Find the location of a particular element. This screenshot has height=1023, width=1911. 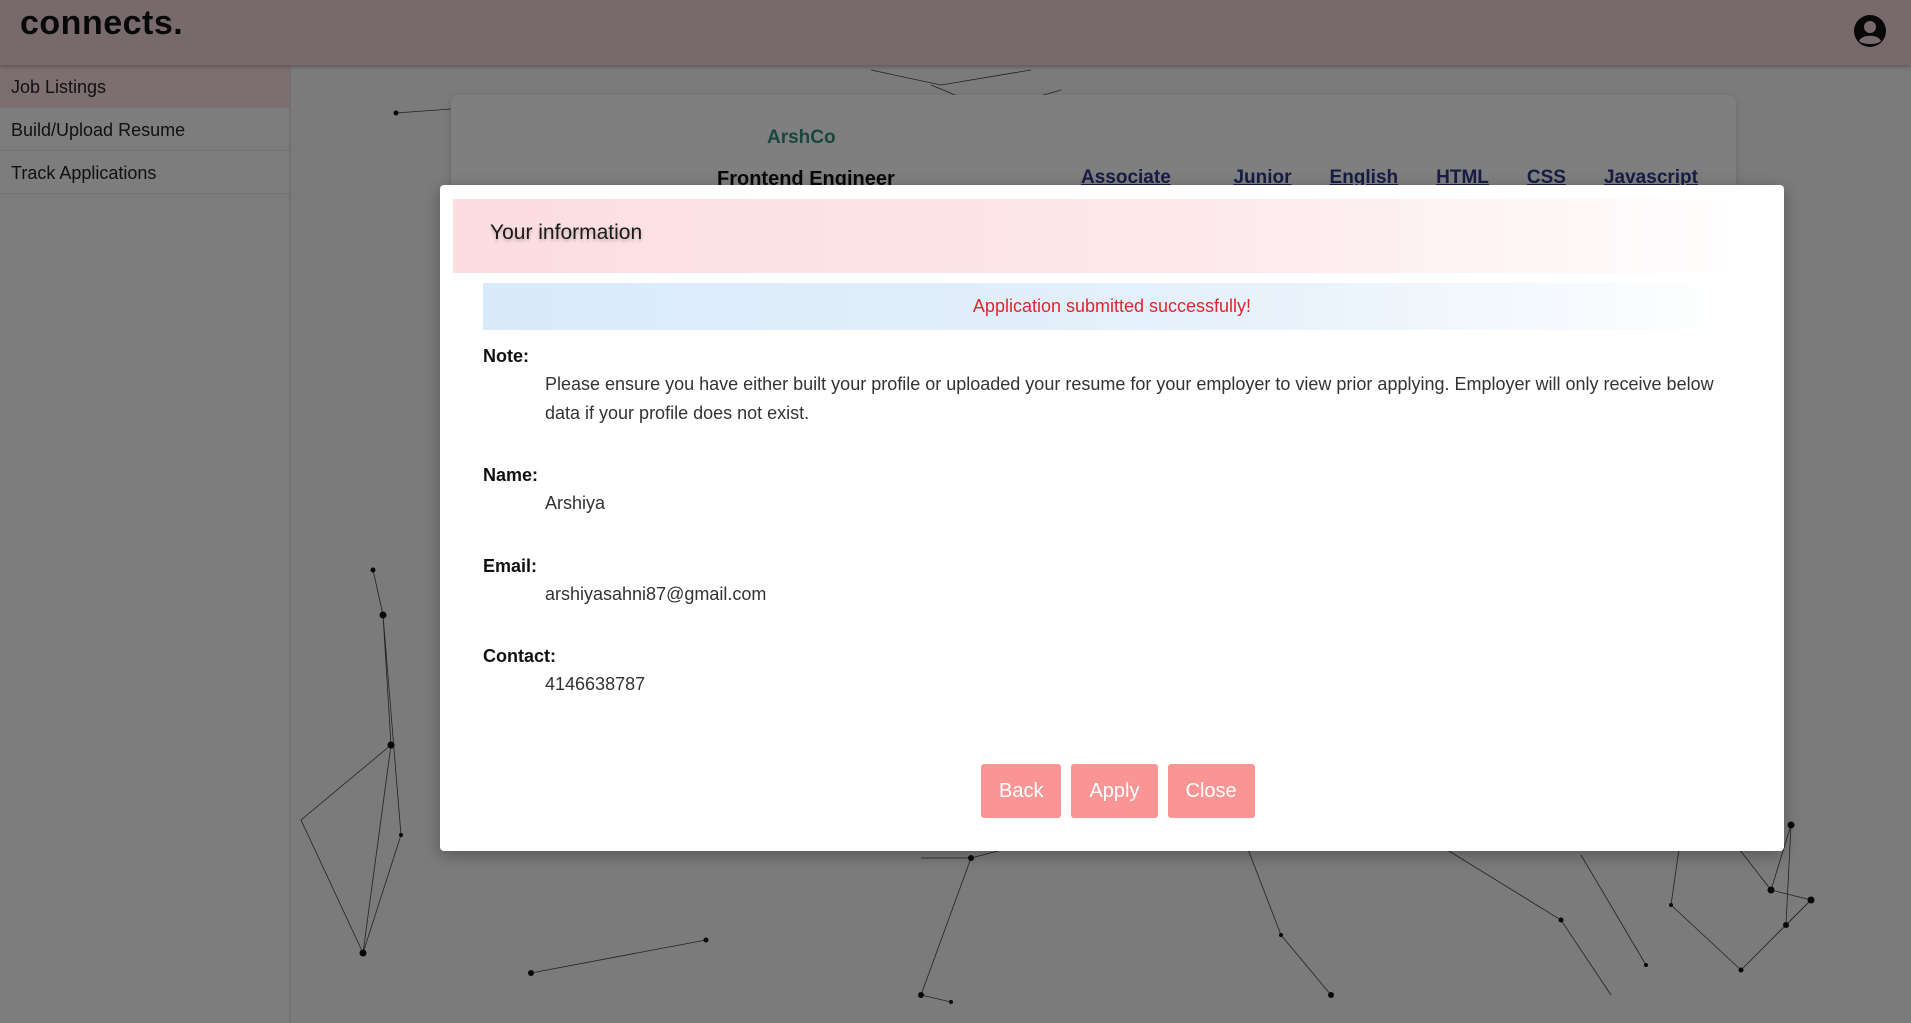

modal-header: Your information is located at coordinates (1112, 236).